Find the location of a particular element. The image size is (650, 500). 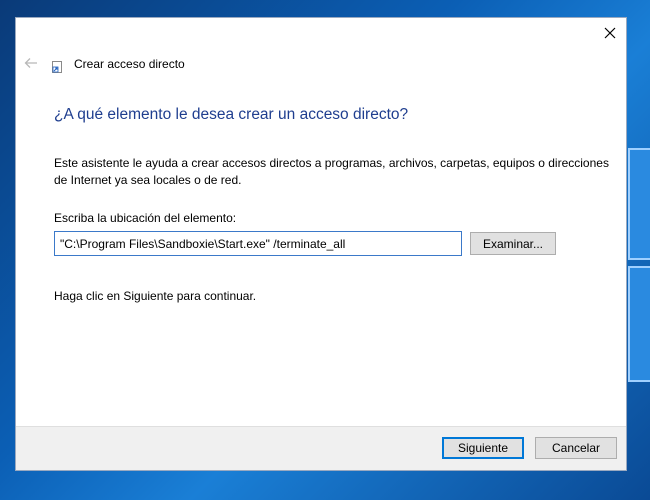

back-button is located at coordinates (31, 63).